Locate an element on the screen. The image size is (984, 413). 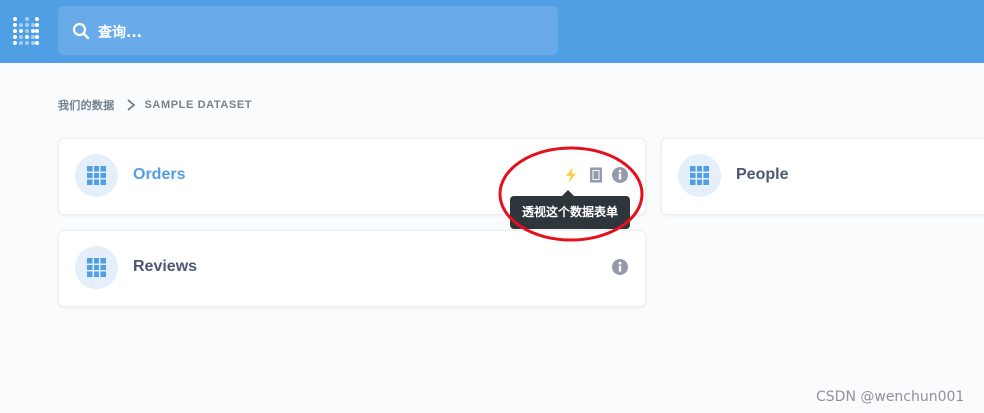
table-name-reviews: Reviews is located at coordinates (165, 267).